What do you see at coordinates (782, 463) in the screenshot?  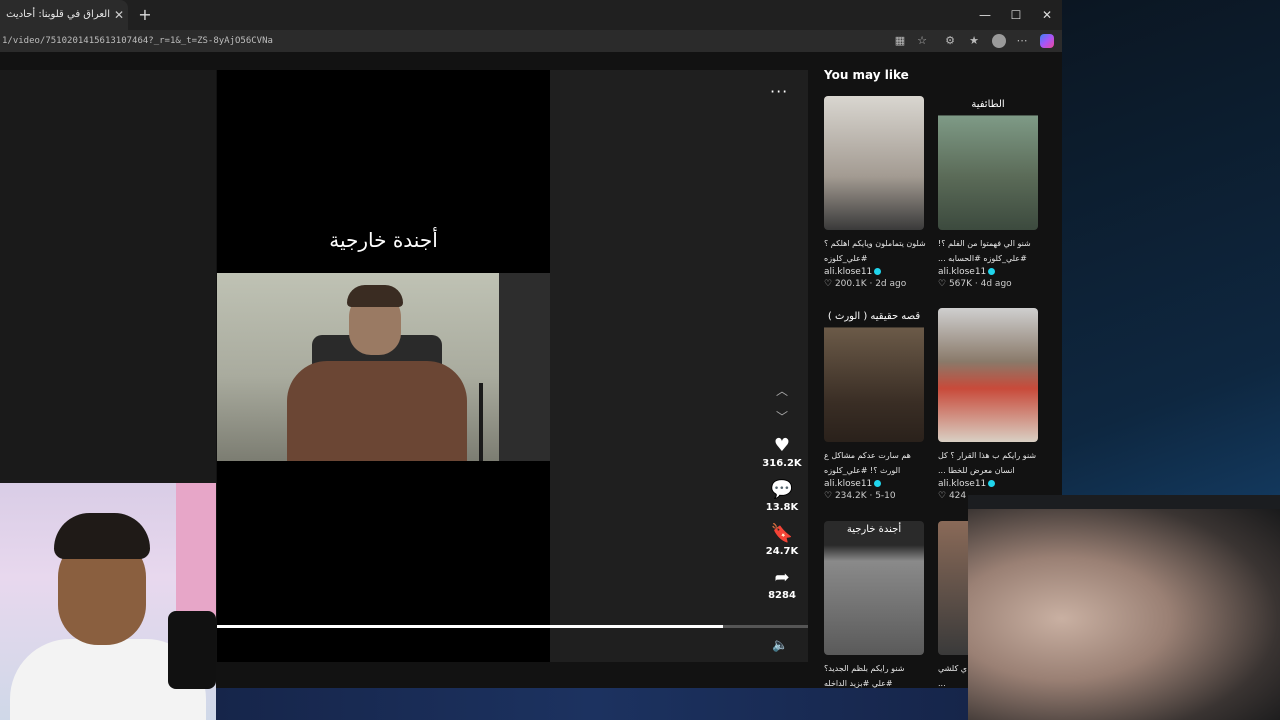 I see `like-count: 316.2K` at bounding box center [782, 463].